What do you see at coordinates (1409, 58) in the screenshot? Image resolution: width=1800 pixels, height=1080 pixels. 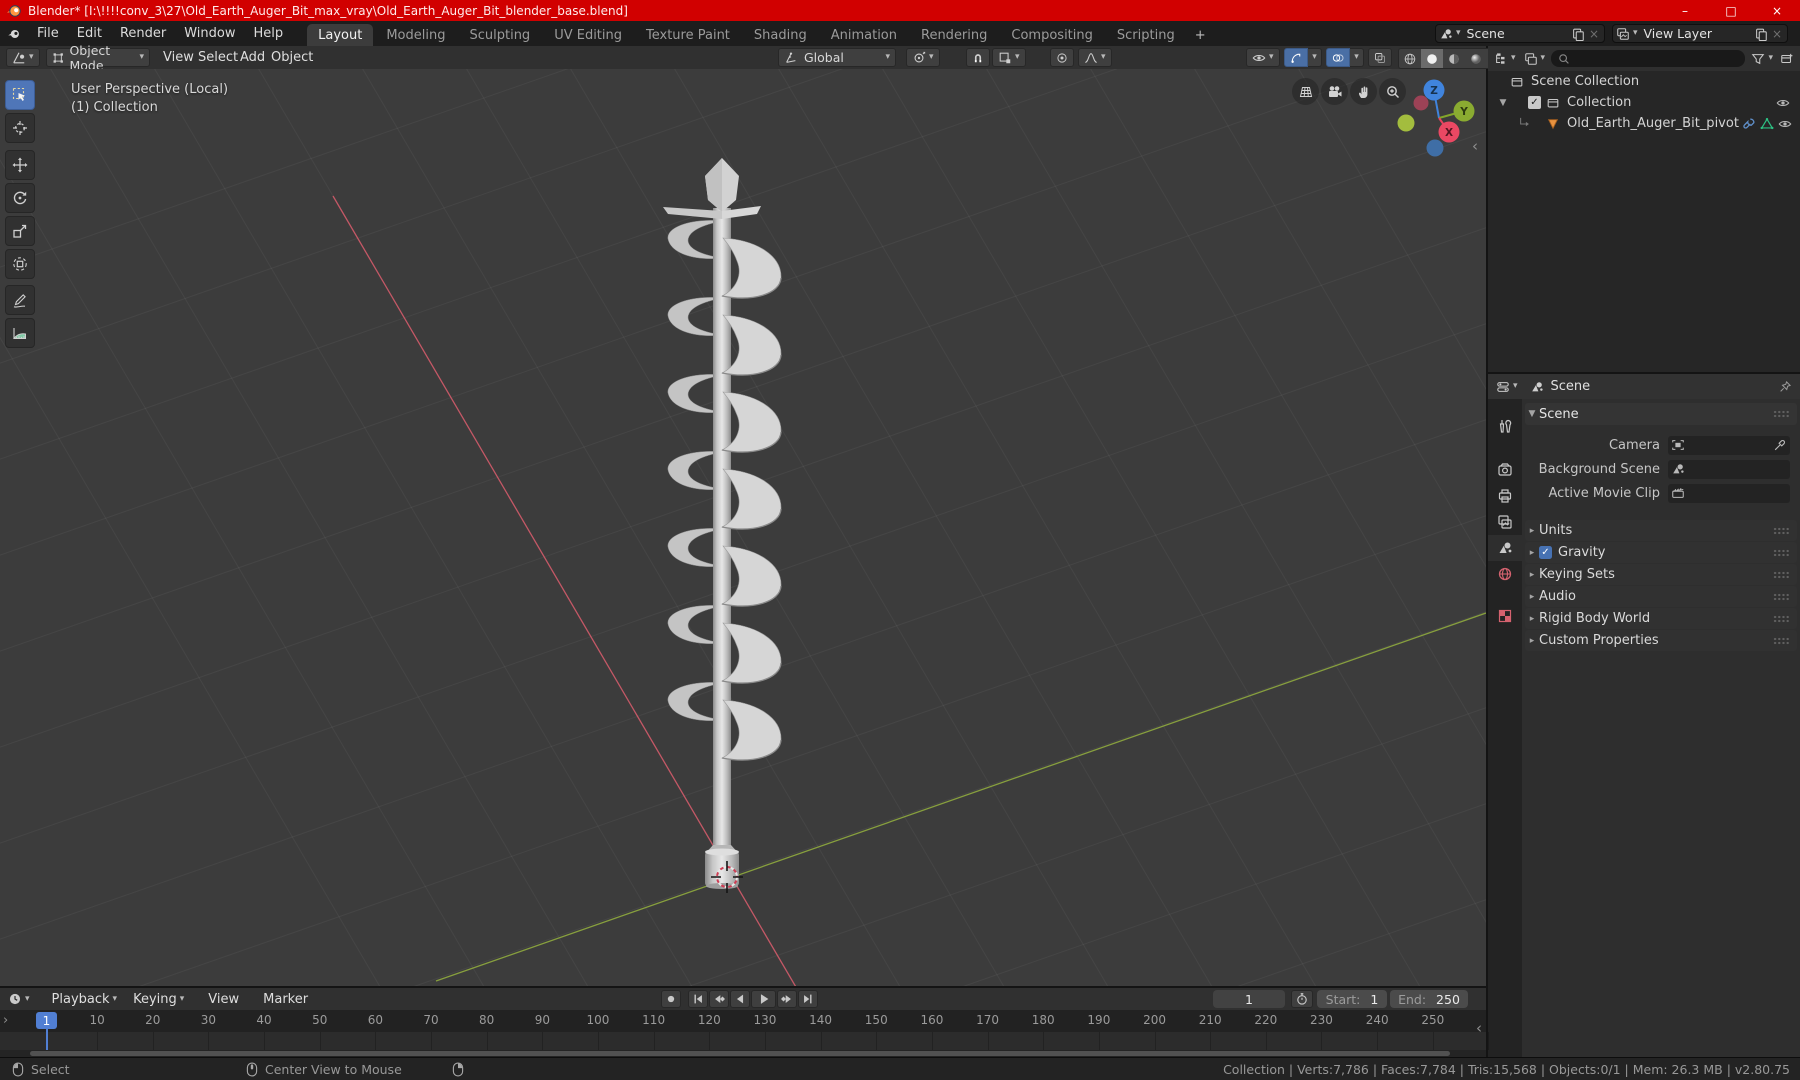 I see `shading-wireframe-button` at bounding box center [1409, 58].